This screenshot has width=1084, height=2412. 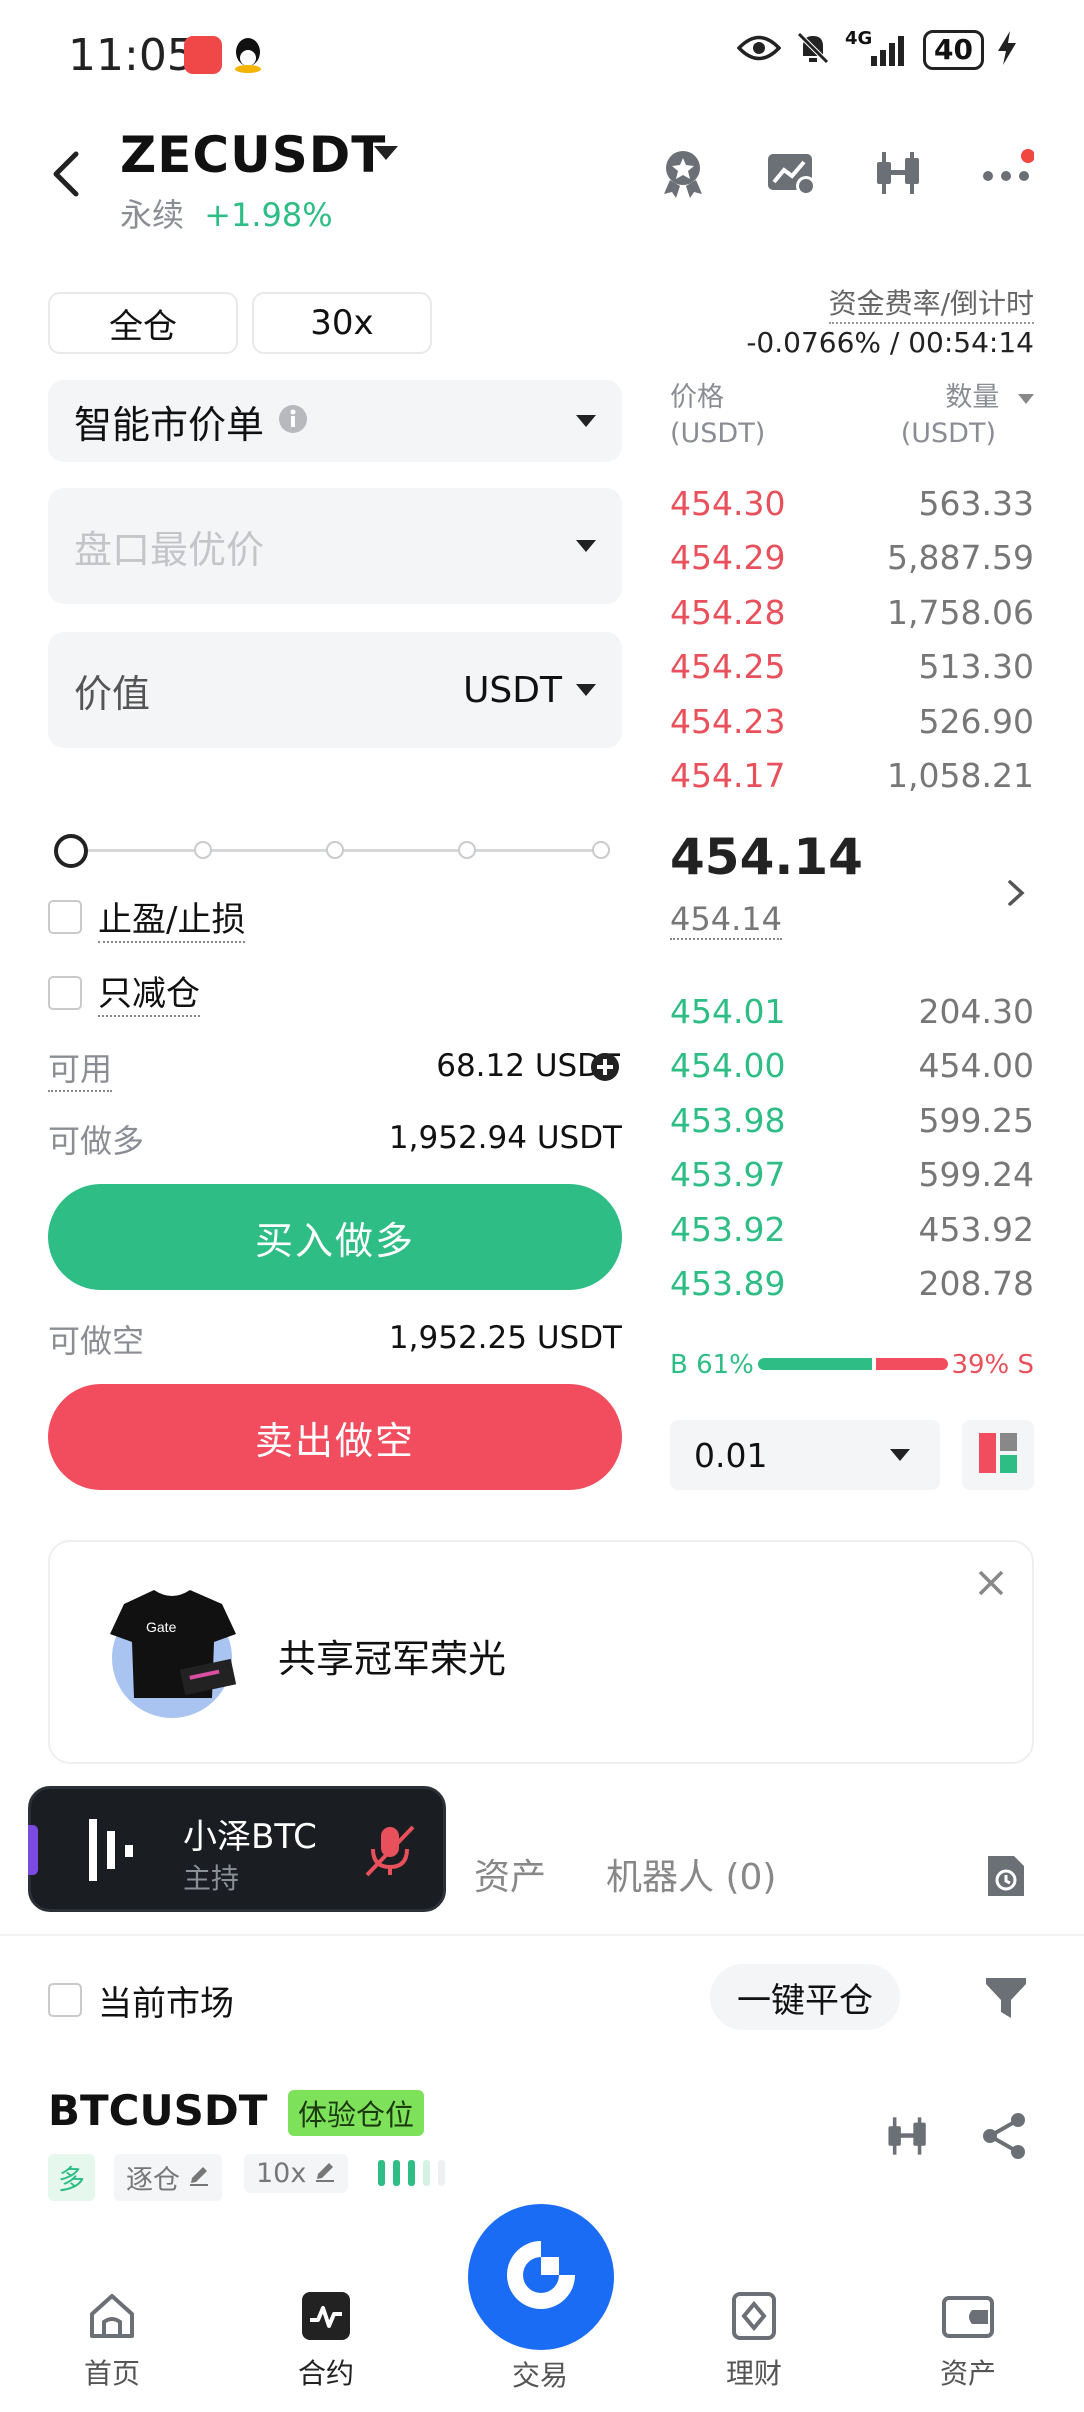 What do you see at coordinates (911, 1364) in the screenshot?
I see `ratio-bar-sell` at bounding box center [911, 1364].